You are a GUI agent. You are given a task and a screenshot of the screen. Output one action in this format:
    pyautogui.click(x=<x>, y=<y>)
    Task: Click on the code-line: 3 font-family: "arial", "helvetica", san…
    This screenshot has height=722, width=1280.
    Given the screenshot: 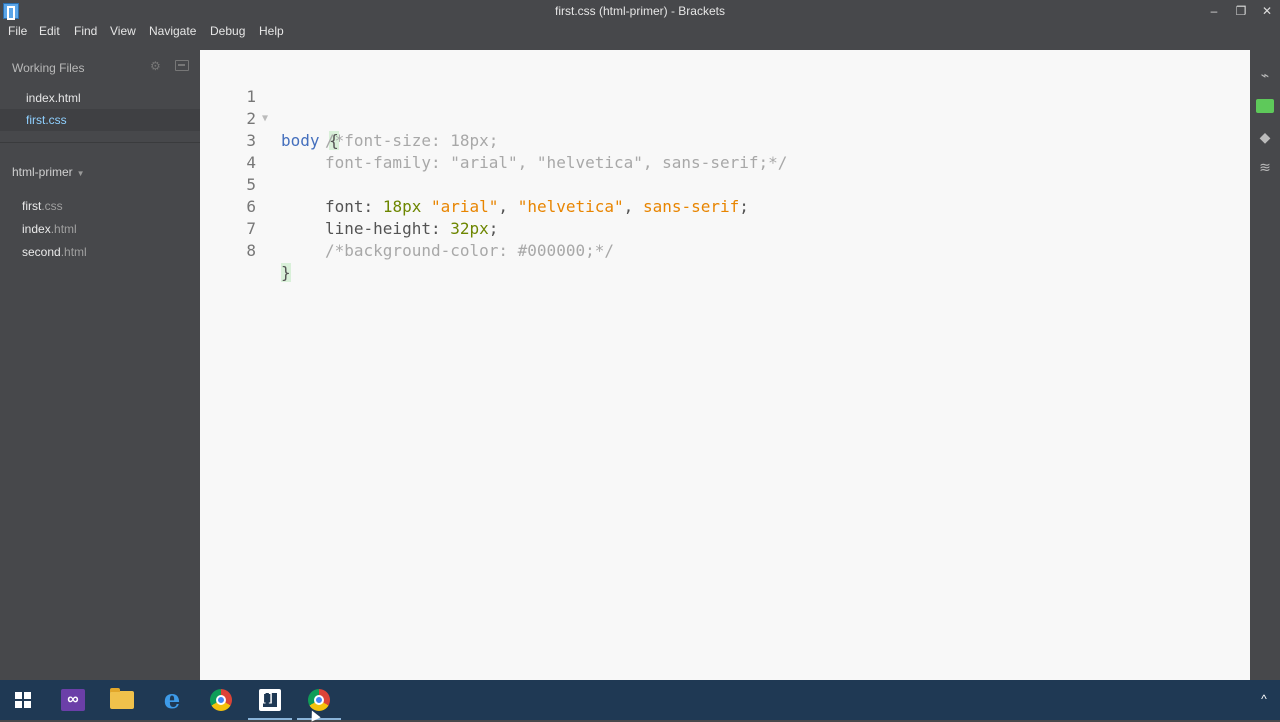 What is the action you would take?
    pyautogui.click(x=725, y=140)
    